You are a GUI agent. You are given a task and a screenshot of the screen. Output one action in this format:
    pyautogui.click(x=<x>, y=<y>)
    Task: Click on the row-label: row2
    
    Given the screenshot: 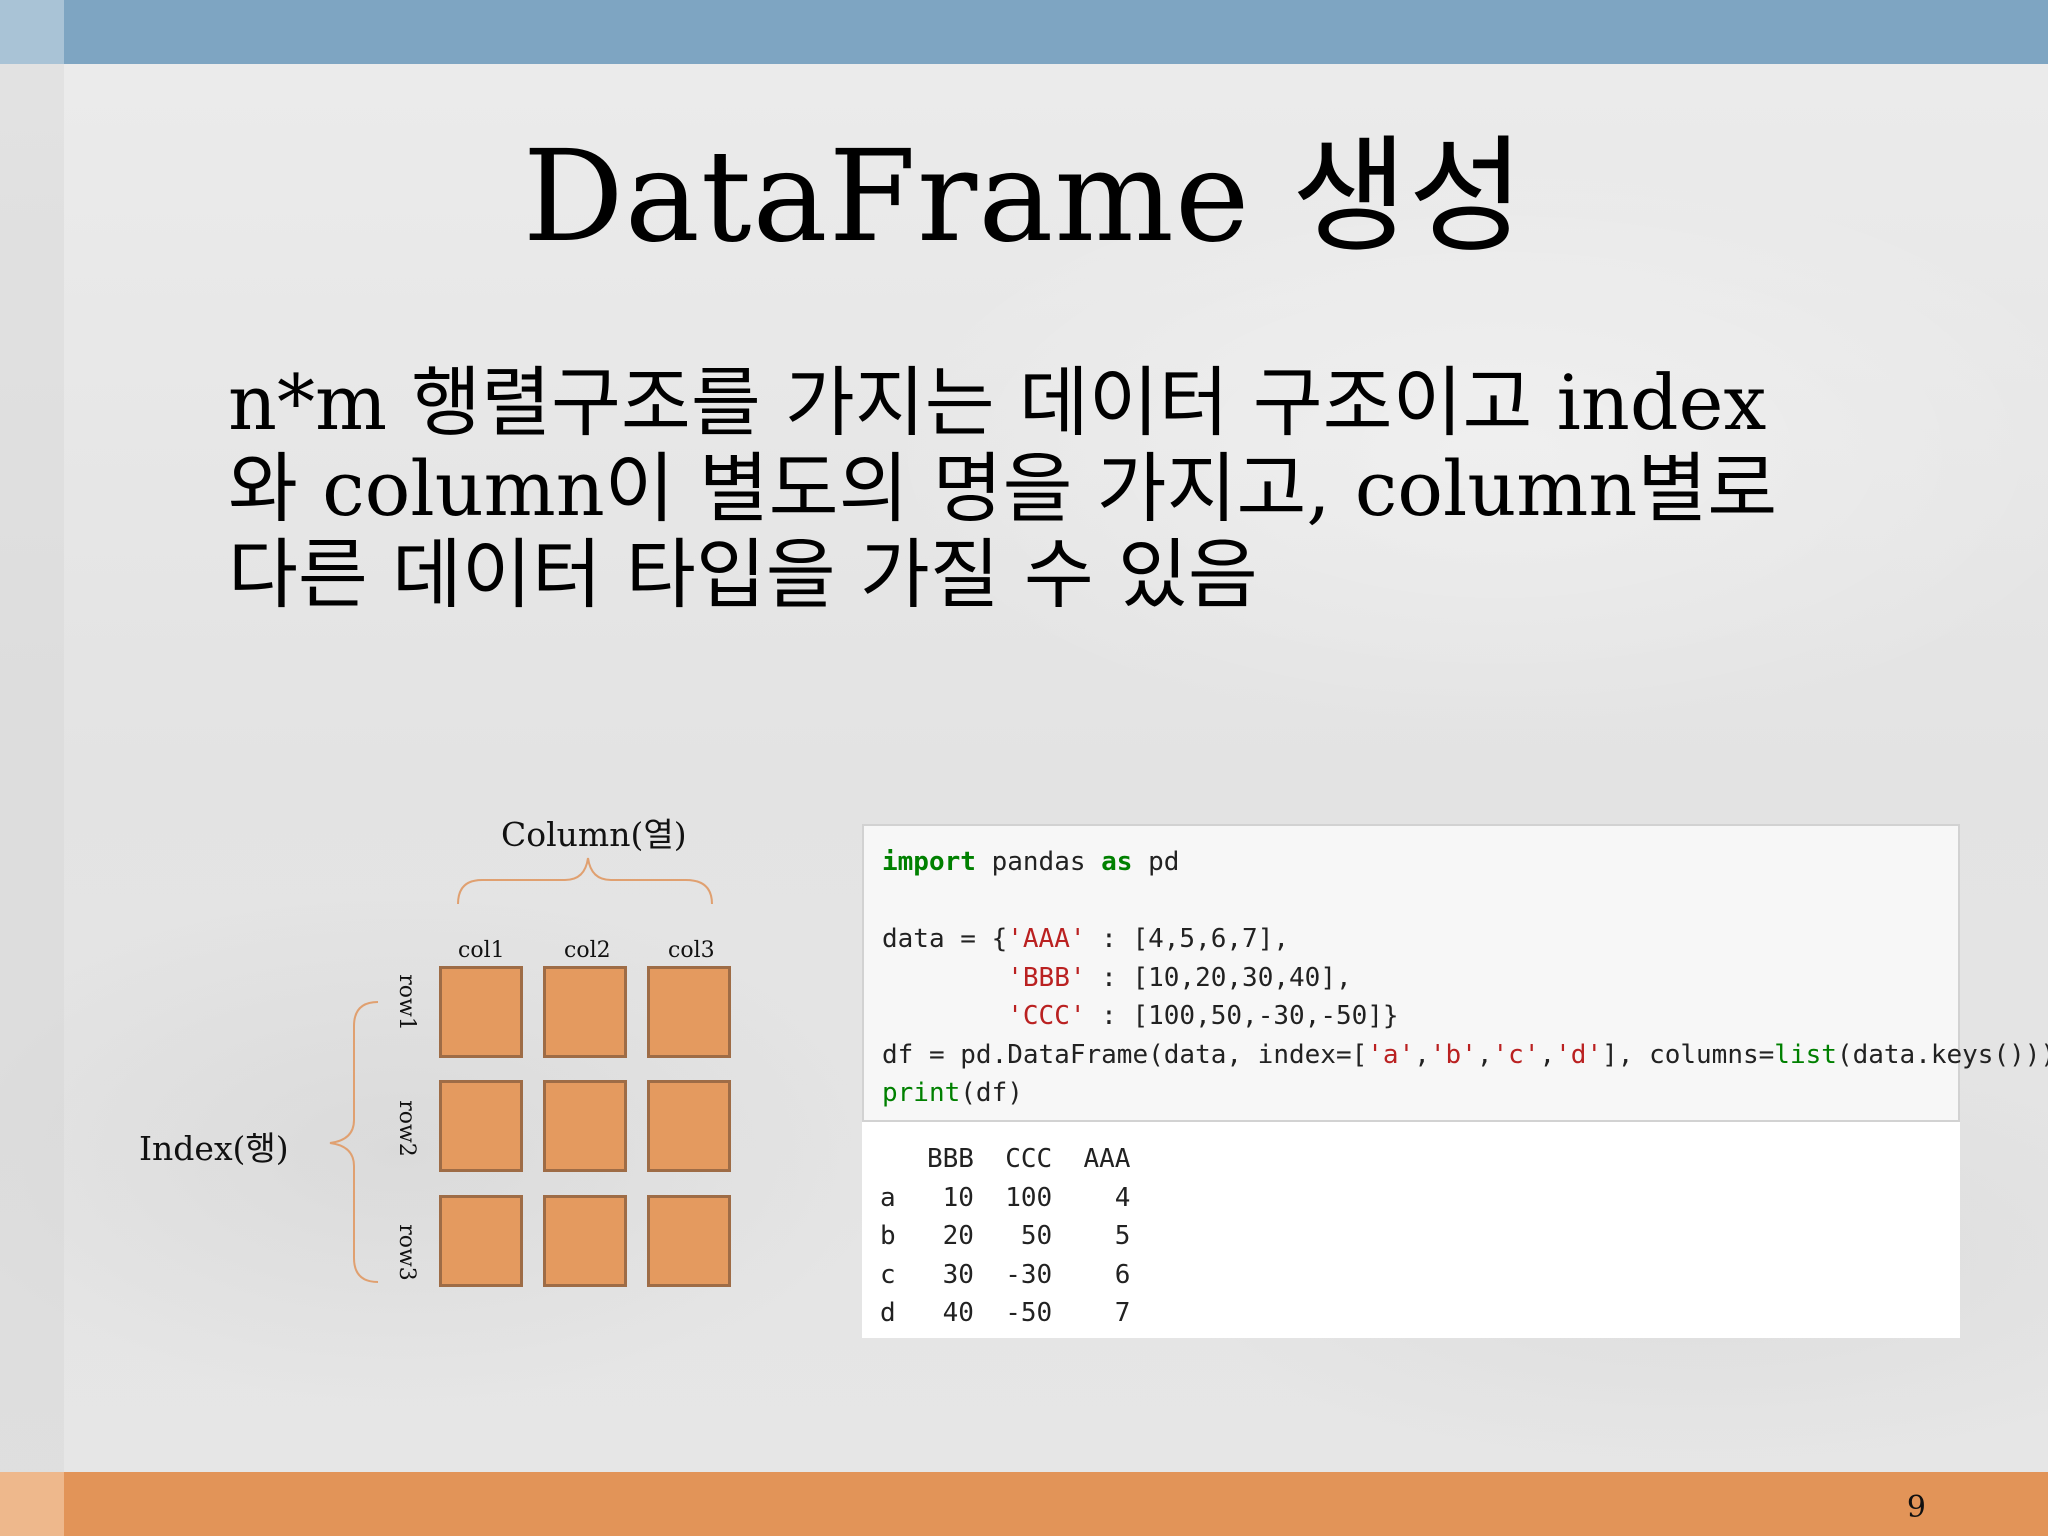 What is the action you would take?
    pyautogui.click(x=406, y=1128)
    